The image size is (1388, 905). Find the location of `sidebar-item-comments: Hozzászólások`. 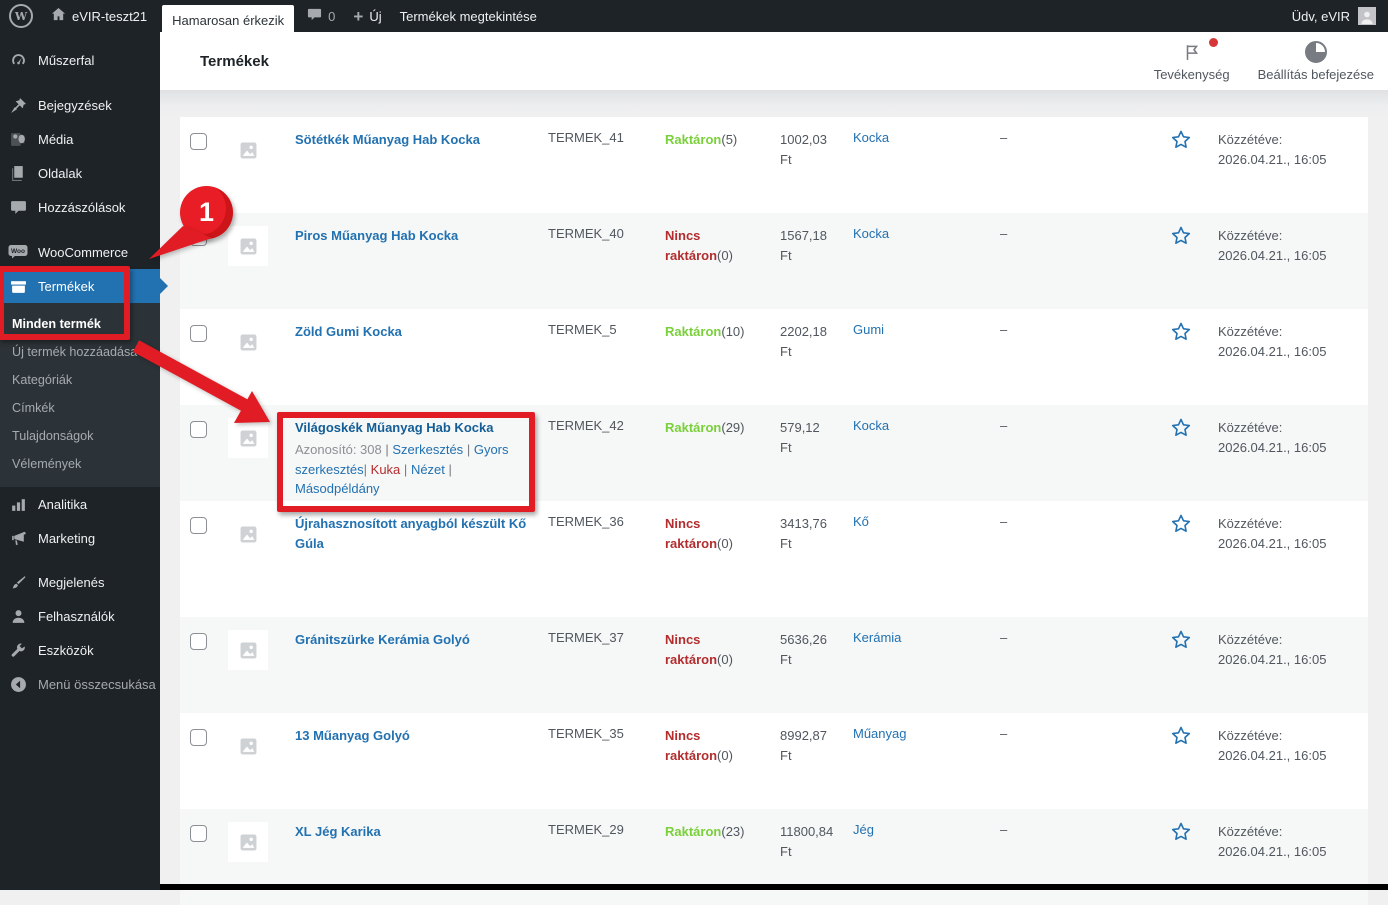

sidebar-item-comments: Hozzászólások is located at coordinates (80, 207).